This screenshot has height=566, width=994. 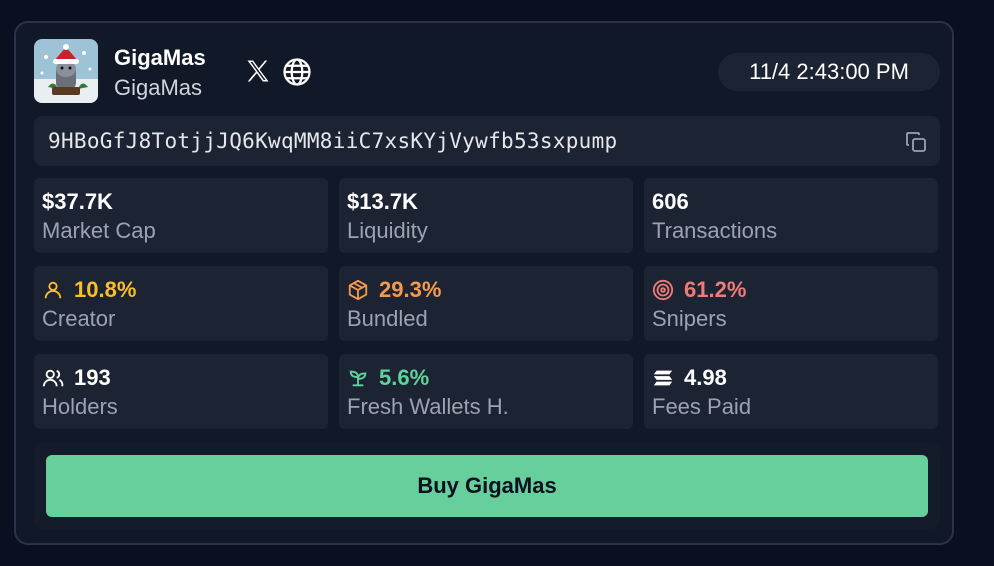 I want to click on globe-icon, so click(x=297, y=72).